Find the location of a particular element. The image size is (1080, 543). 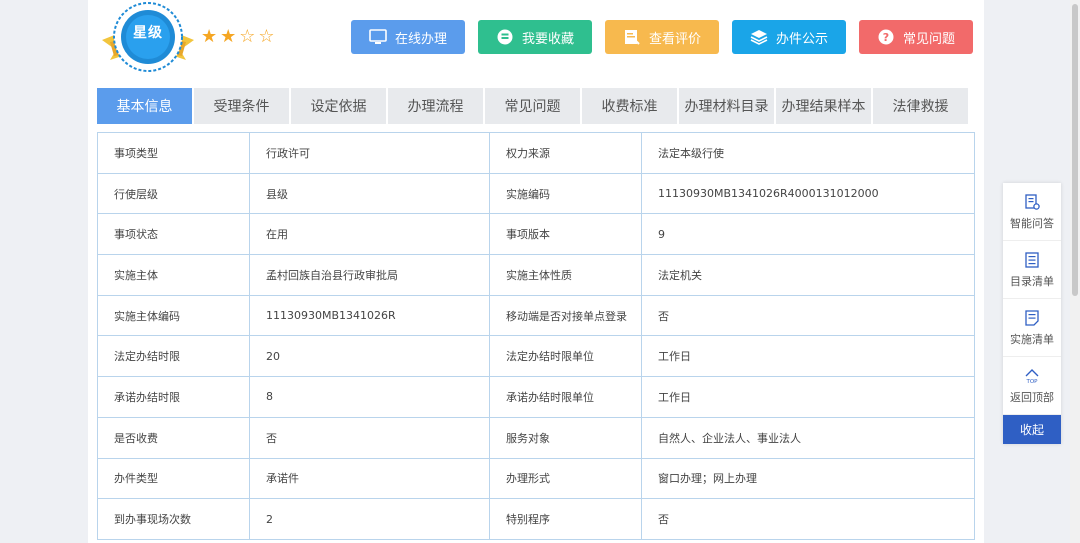

field-value: 承诺件 is located at coordinates (369, 478).